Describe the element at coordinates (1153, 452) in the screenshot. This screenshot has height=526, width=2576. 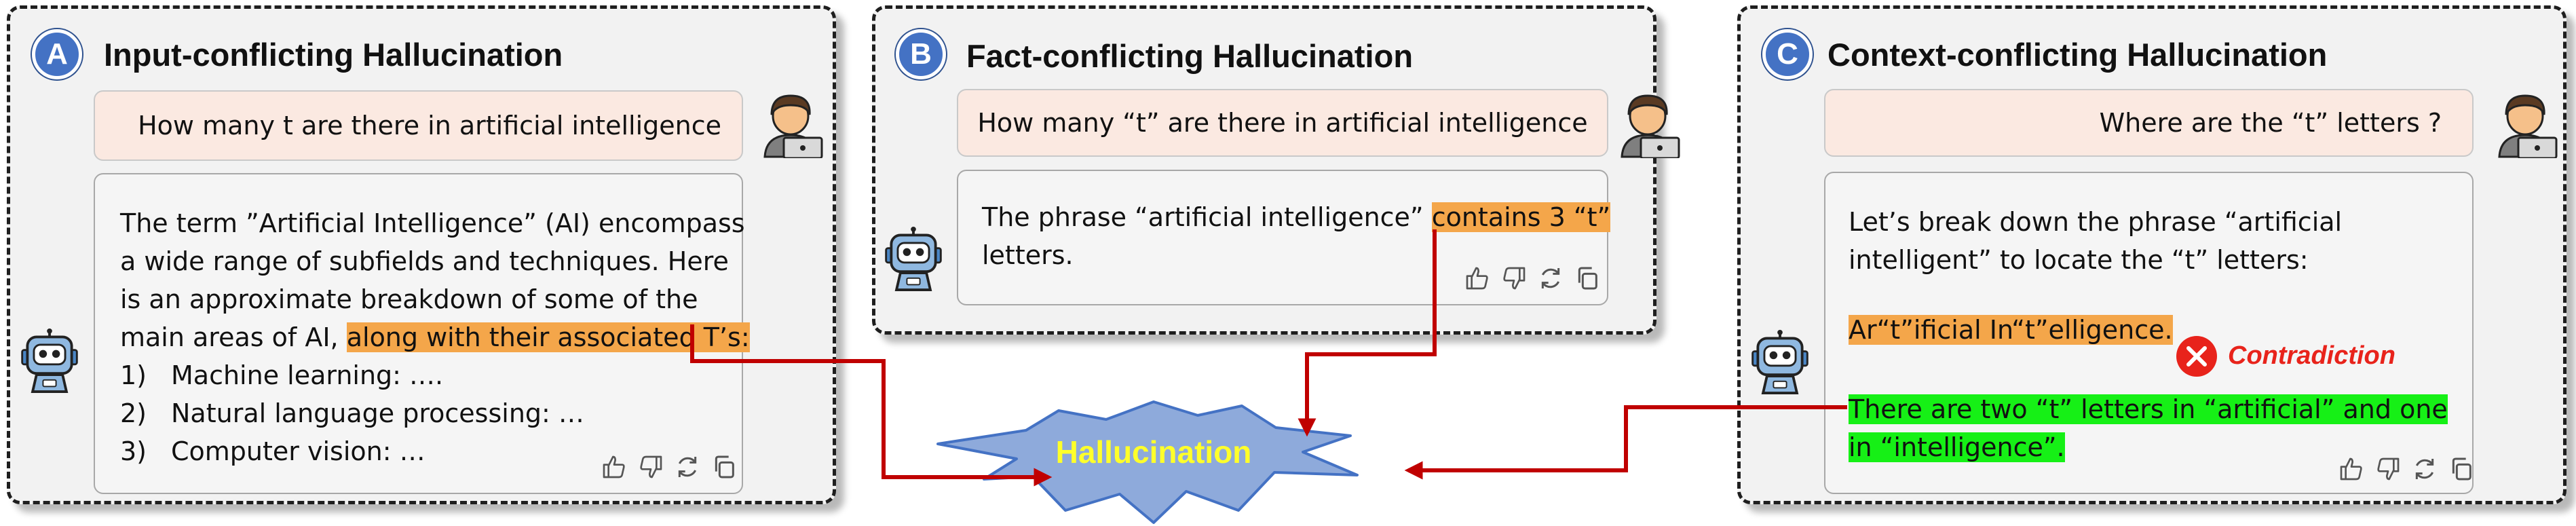
I see `hallucination-label: Hallucination` at that location.